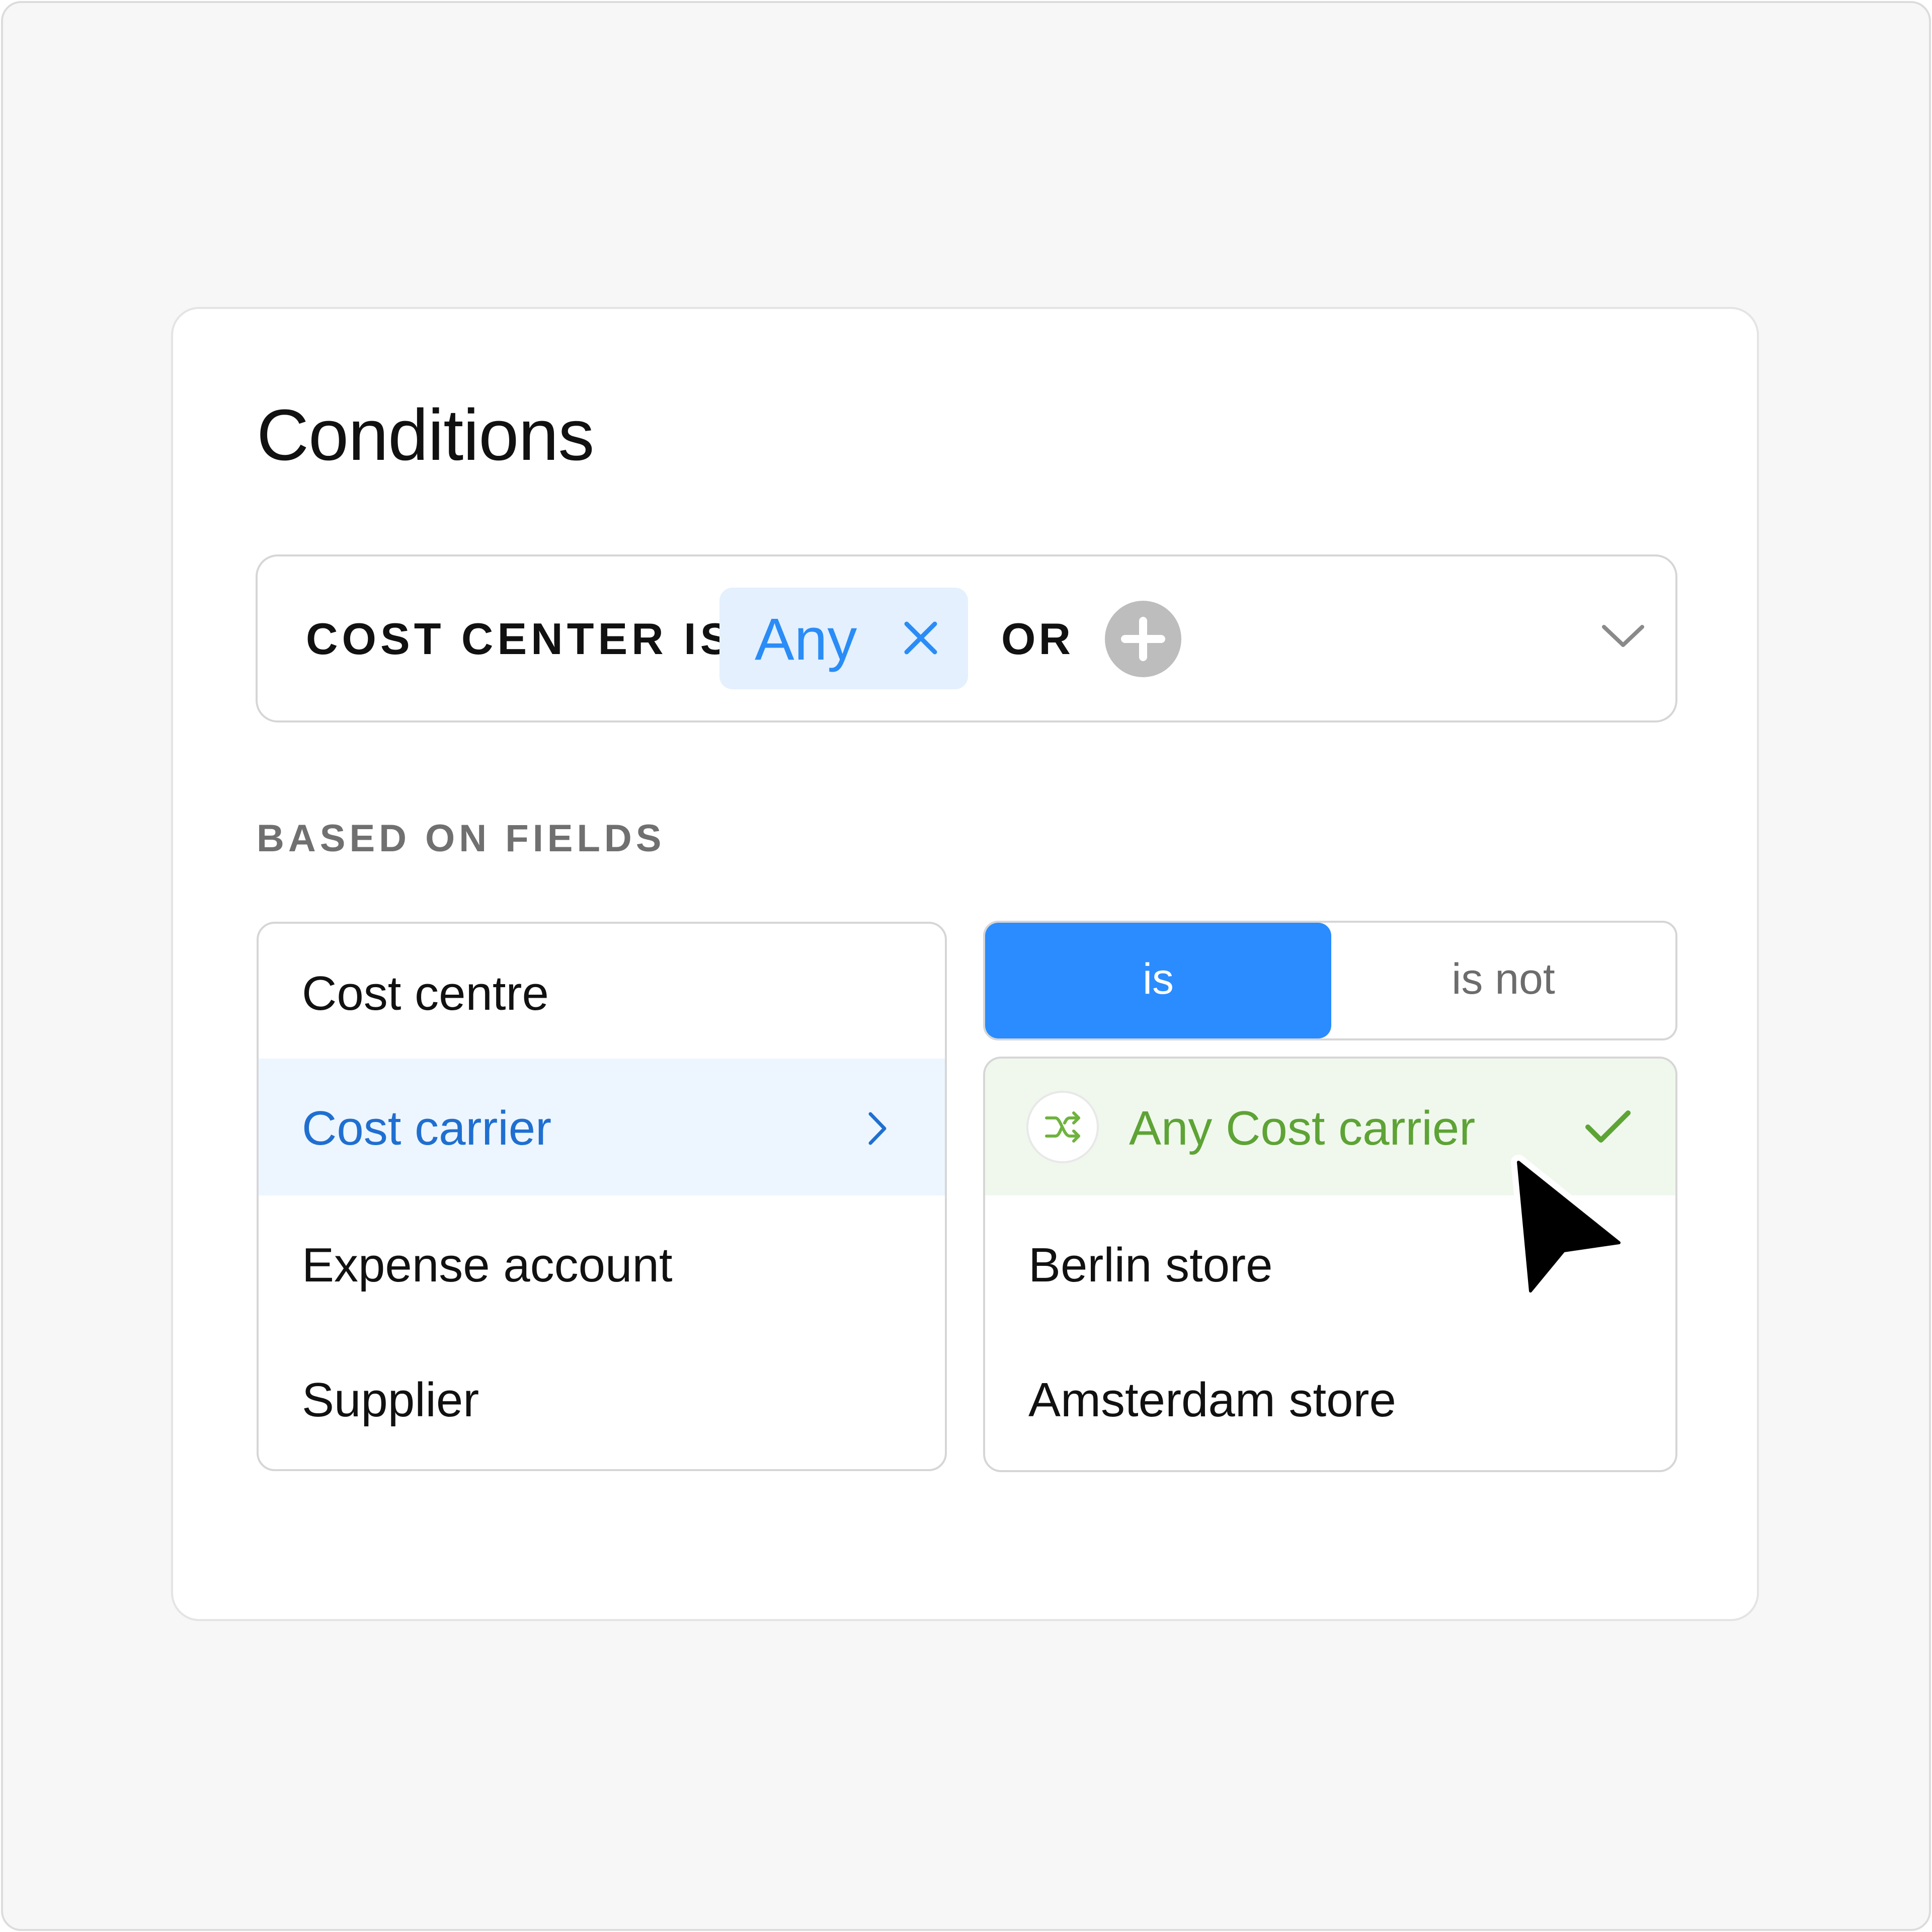 Image resolution: width=1932 pixels, height=1932 pixels. Describe the element at coordinates (602, 992) in the screenshot. I see `field-item-cost-centre: Cost centre` at that location.